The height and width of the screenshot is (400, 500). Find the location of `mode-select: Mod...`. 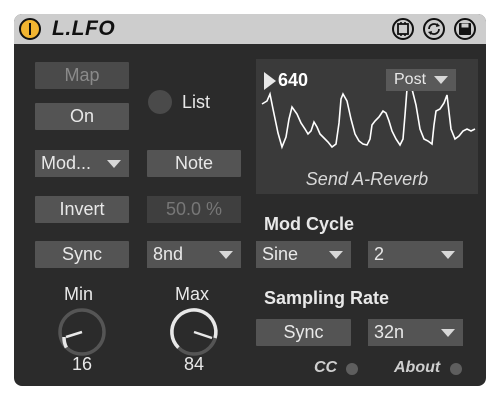

mode-select: Mod... is located at coordinates (82, 163).